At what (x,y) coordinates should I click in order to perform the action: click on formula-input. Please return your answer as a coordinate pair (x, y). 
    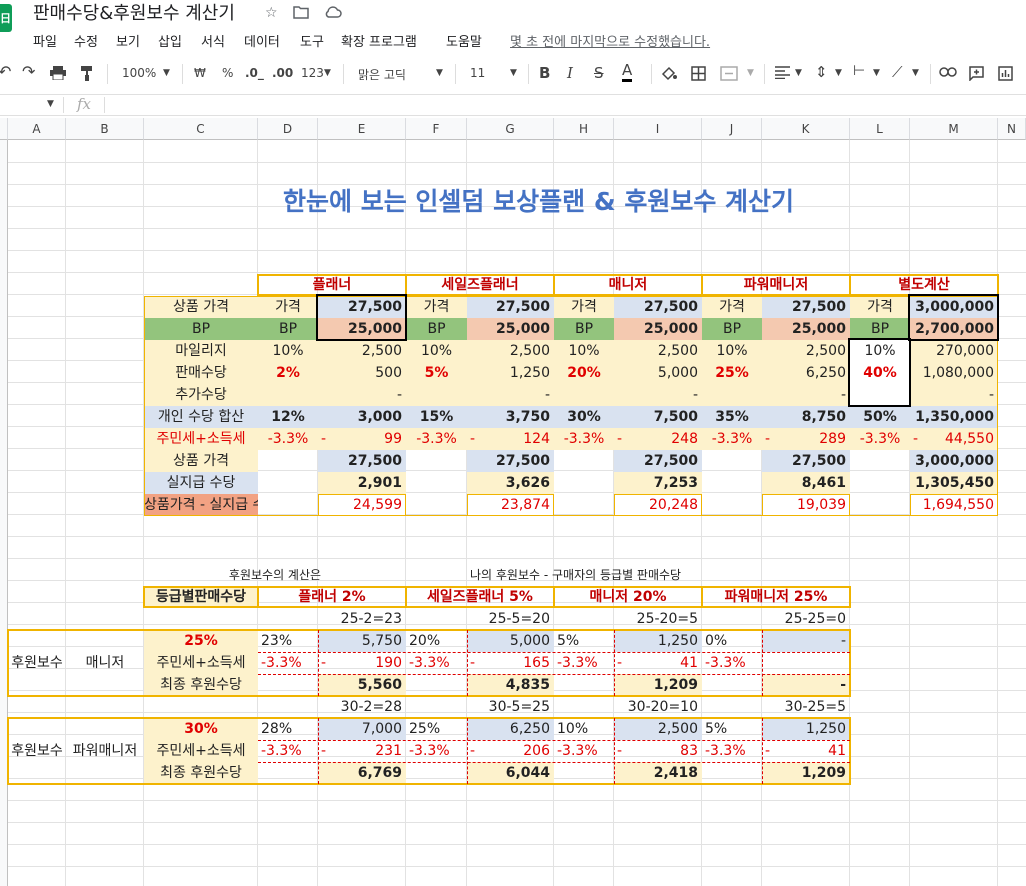
    Looking at the image, I should click on (562, 105).